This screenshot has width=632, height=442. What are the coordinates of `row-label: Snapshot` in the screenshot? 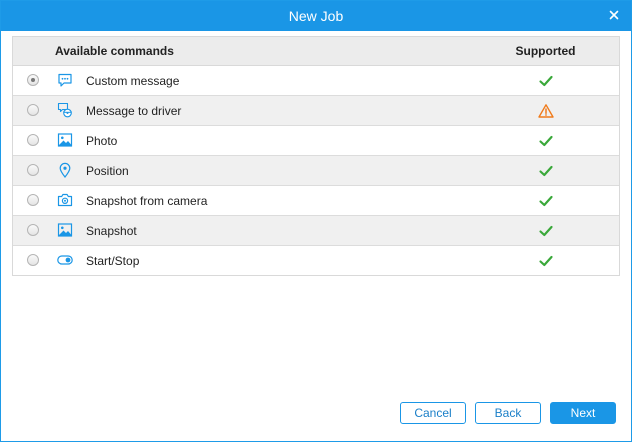 It's located at (111, 231).